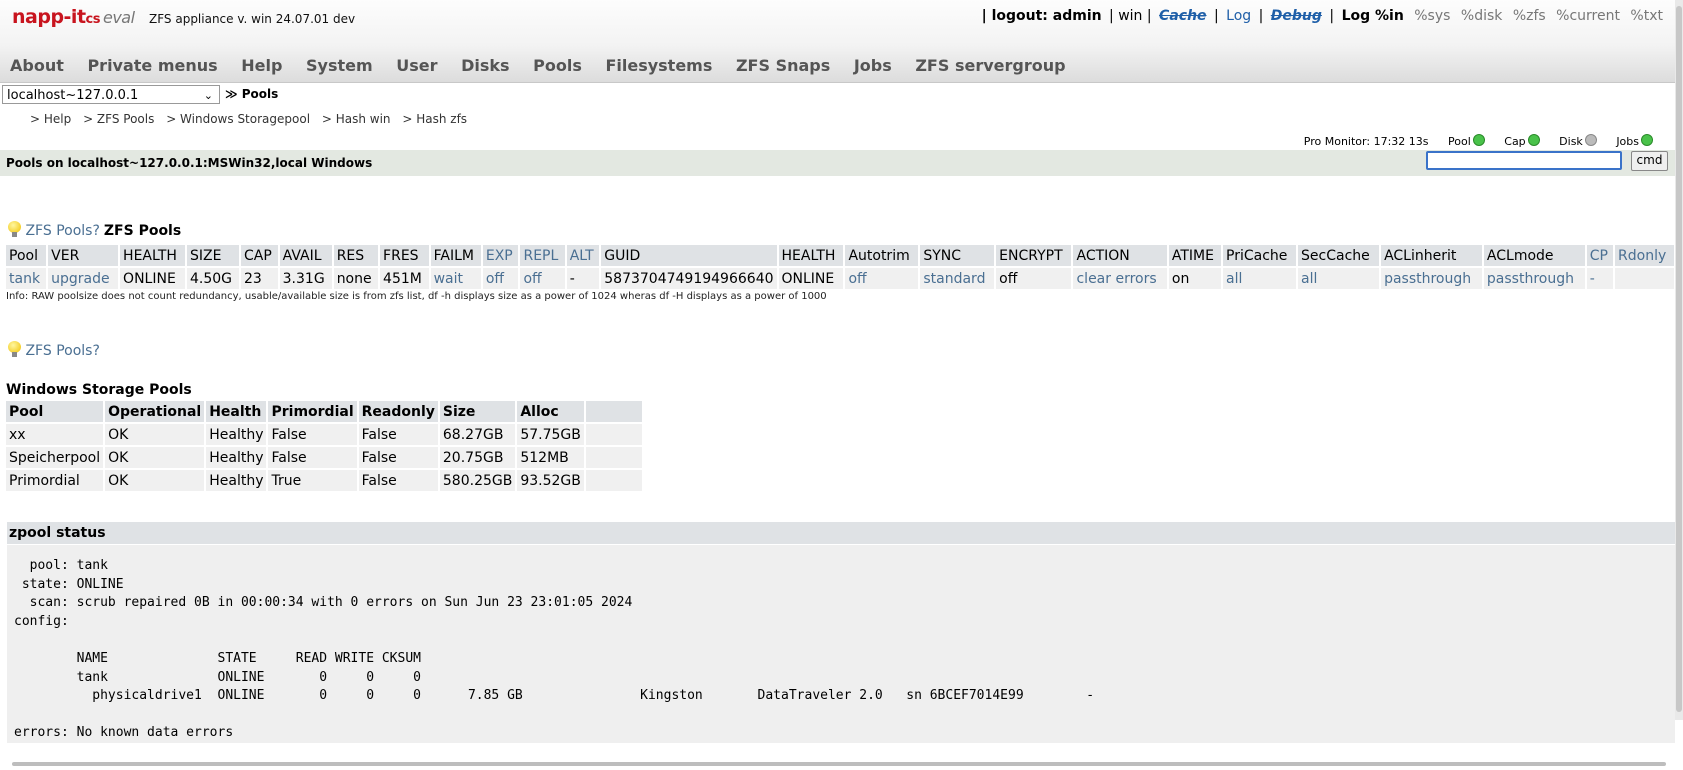 The height and width of the screenshot is (770, 1683). I want to click on win-link: | win |, so click(1130, 16).